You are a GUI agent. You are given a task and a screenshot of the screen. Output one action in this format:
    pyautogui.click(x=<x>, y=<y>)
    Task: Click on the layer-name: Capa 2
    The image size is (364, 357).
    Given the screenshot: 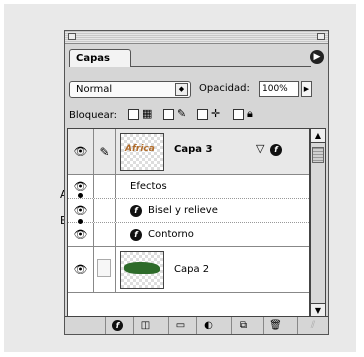 What is the action you would take?
    pyautogui.click(x=192, y=269)
    